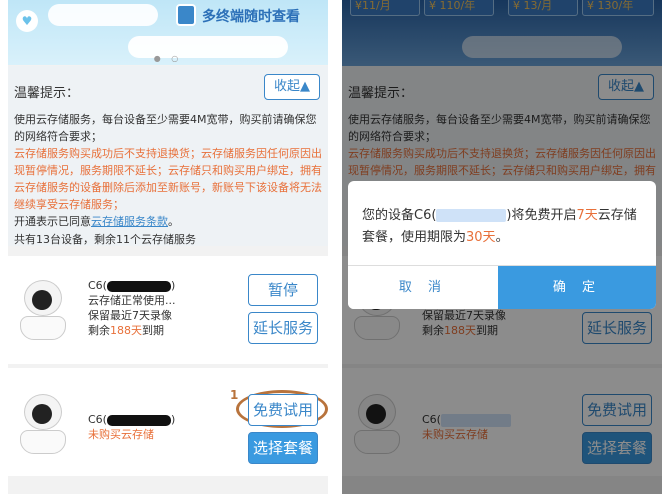 The height and width of the screenshot is (494, 668). I want to click on device-info: C6() 未购买云存储, so click(131, 427).